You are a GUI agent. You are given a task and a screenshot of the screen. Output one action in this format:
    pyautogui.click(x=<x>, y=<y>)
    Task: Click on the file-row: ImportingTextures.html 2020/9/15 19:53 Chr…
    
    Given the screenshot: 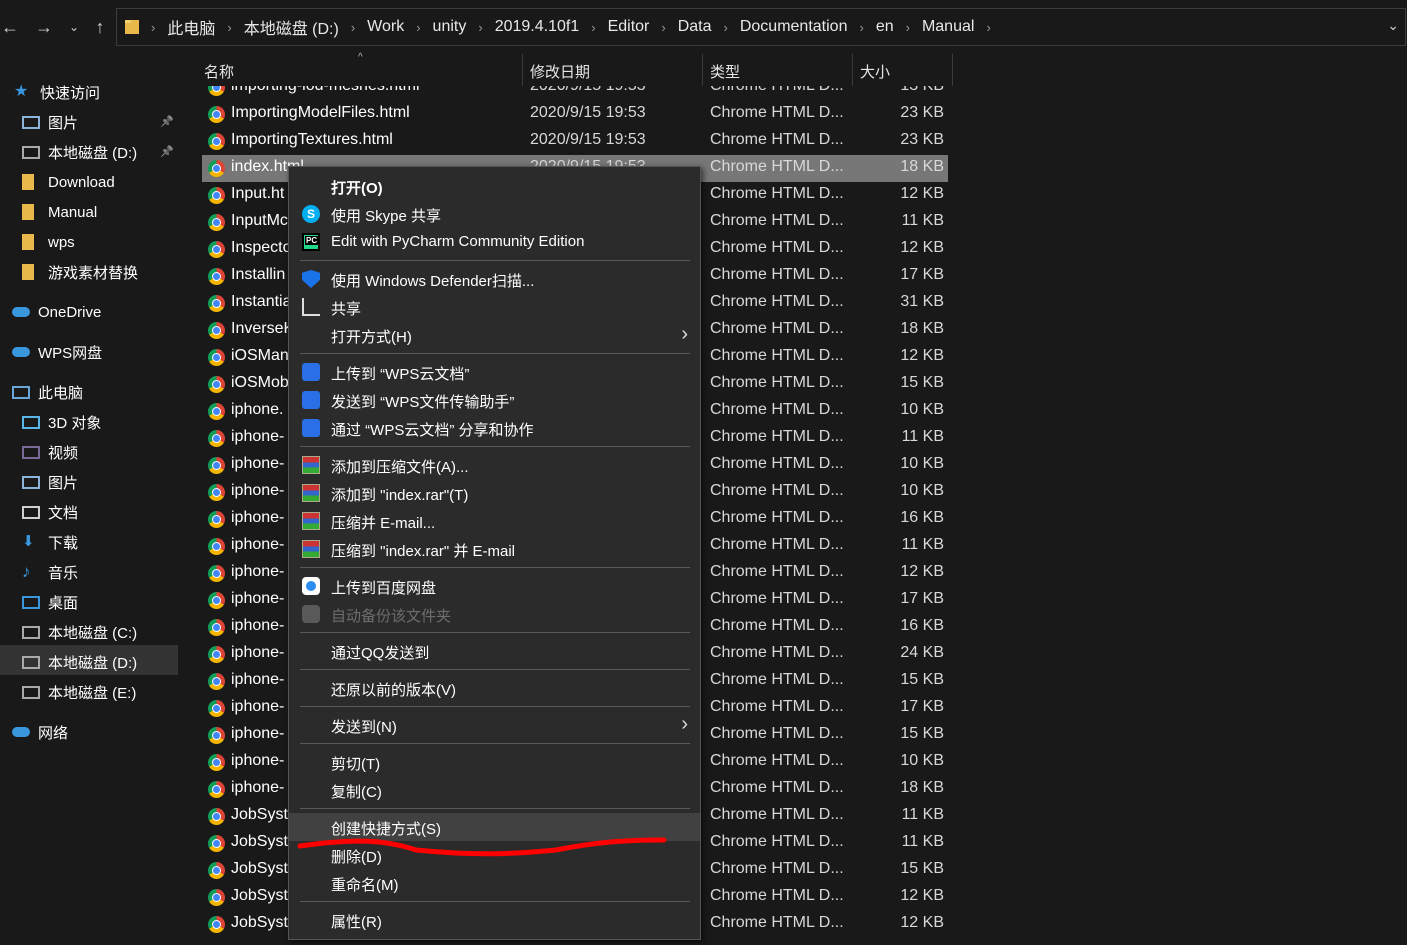 What is the action you would take?
    pyautogui.click(x=575, y=141)
    